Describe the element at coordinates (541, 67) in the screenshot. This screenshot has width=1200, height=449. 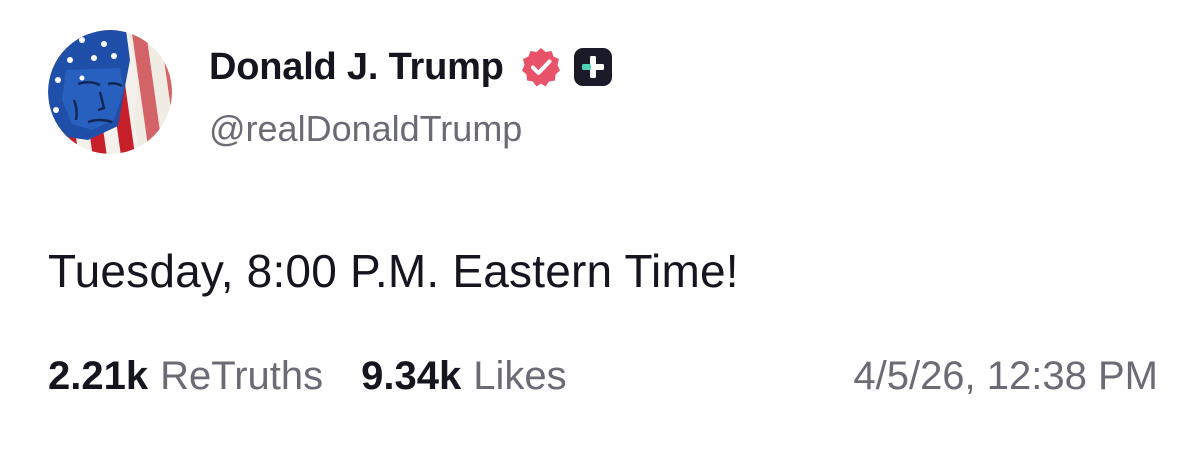
I see `verified-badge-icon` at that location.